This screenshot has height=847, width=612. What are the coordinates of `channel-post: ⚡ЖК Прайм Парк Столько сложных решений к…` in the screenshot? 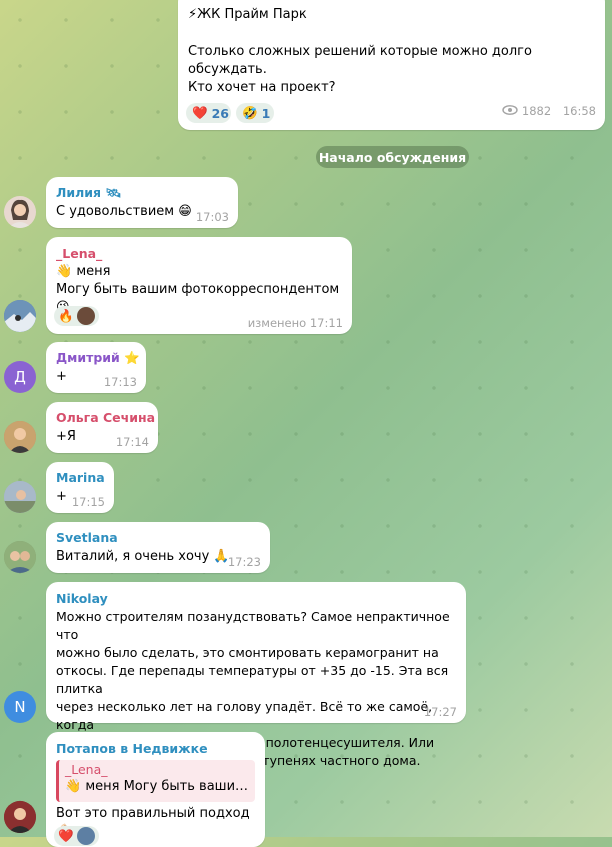 It's located at (391, 65).